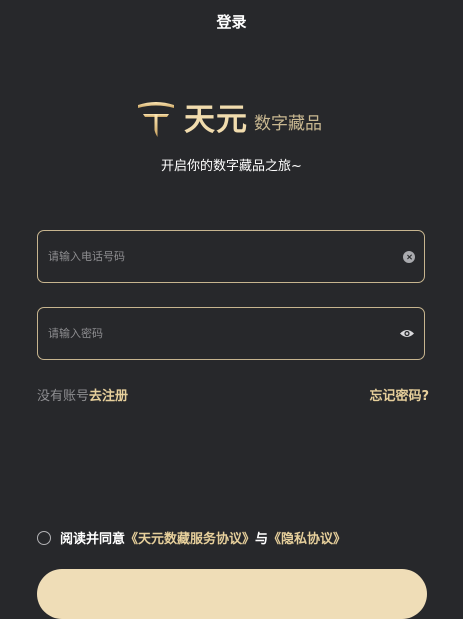 This screenshot has height=619, width=463. I want to click on register-prompt: 没有账号去注册, so click(82, 394).